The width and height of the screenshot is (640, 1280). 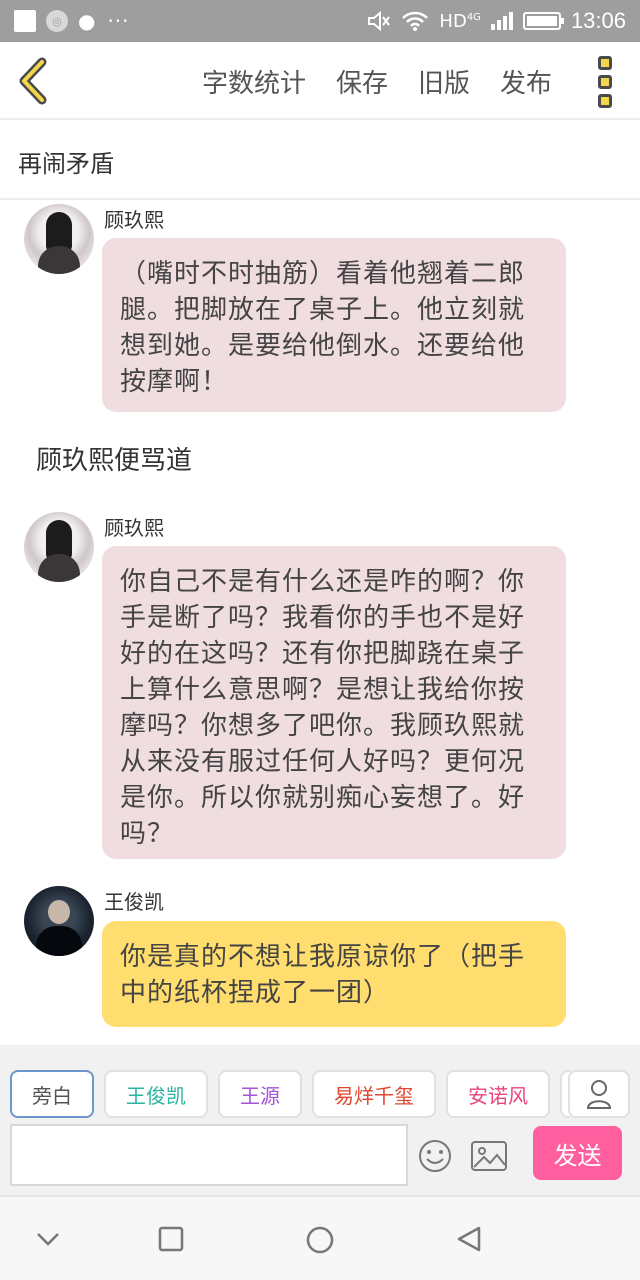 What do you see at coordinates (469, 1239) in the screenshot?
I see `back-triangle-icon` at bounding box center [469, 1239].